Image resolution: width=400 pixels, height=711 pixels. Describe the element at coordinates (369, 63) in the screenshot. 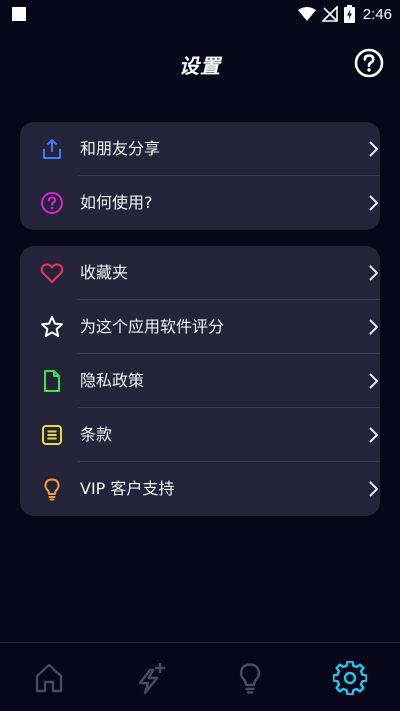

I see `help-circle-icon` at that location.